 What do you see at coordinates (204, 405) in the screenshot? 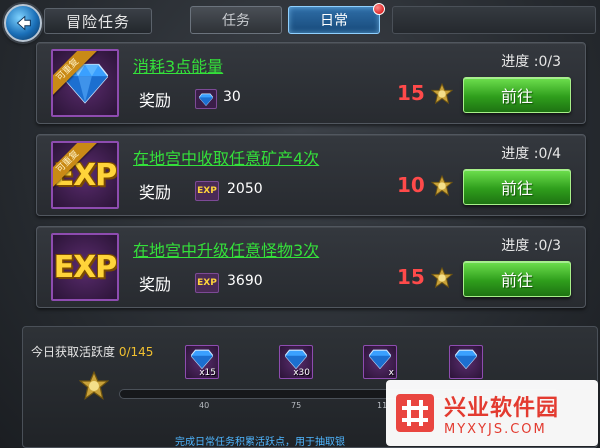
I see `milestone-tick: 40` at bounding box center [204, 405].